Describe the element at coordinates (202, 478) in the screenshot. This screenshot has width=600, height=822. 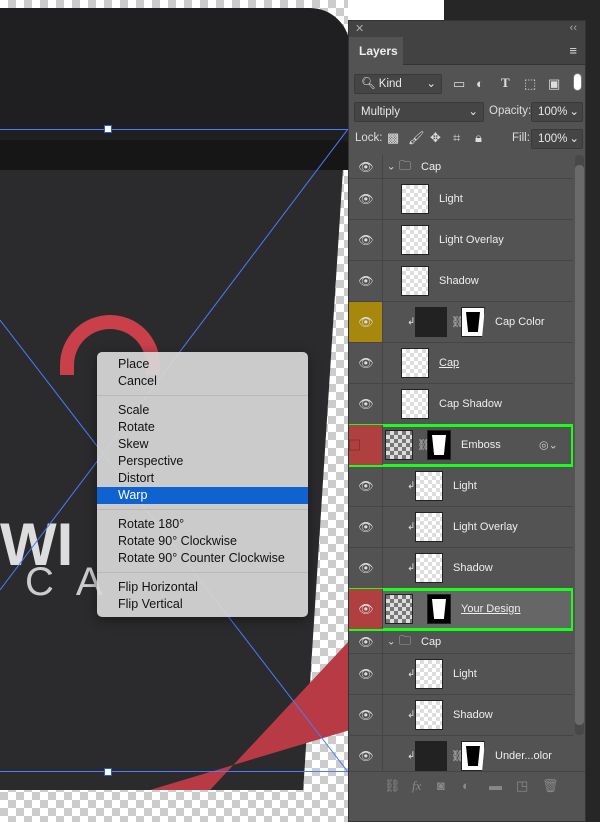
I see `menu-item-distort: Distort` at that location.